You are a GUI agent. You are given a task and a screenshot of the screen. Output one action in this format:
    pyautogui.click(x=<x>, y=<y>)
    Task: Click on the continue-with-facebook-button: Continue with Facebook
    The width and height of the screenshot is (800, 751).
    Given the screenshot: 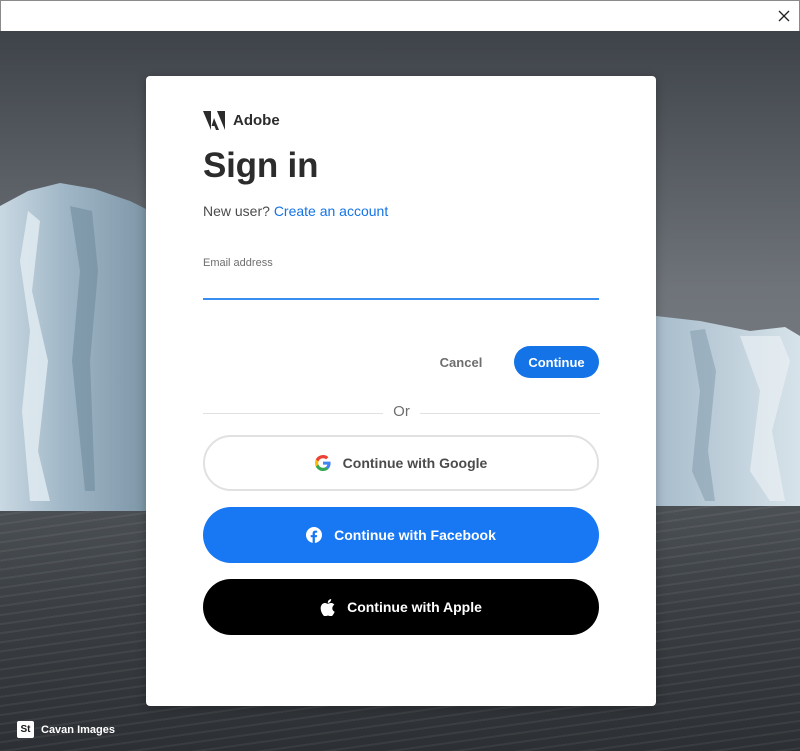 What is the action you would take?
    pyautogui.click(x=401, y=535)
    